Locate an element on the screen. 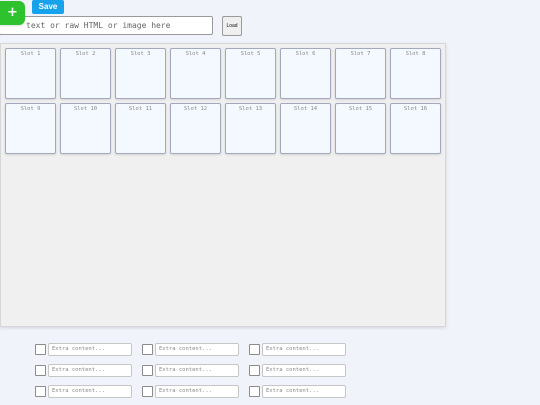  add-button: + is located at coordinates (12, 13).